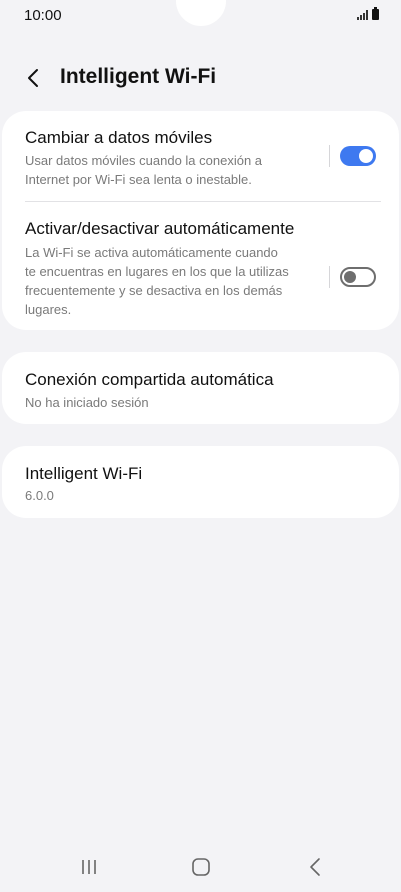 The image size is (401, 892). I want to click on page-title: Intelligent Wi-Fi, so click(138, 76).